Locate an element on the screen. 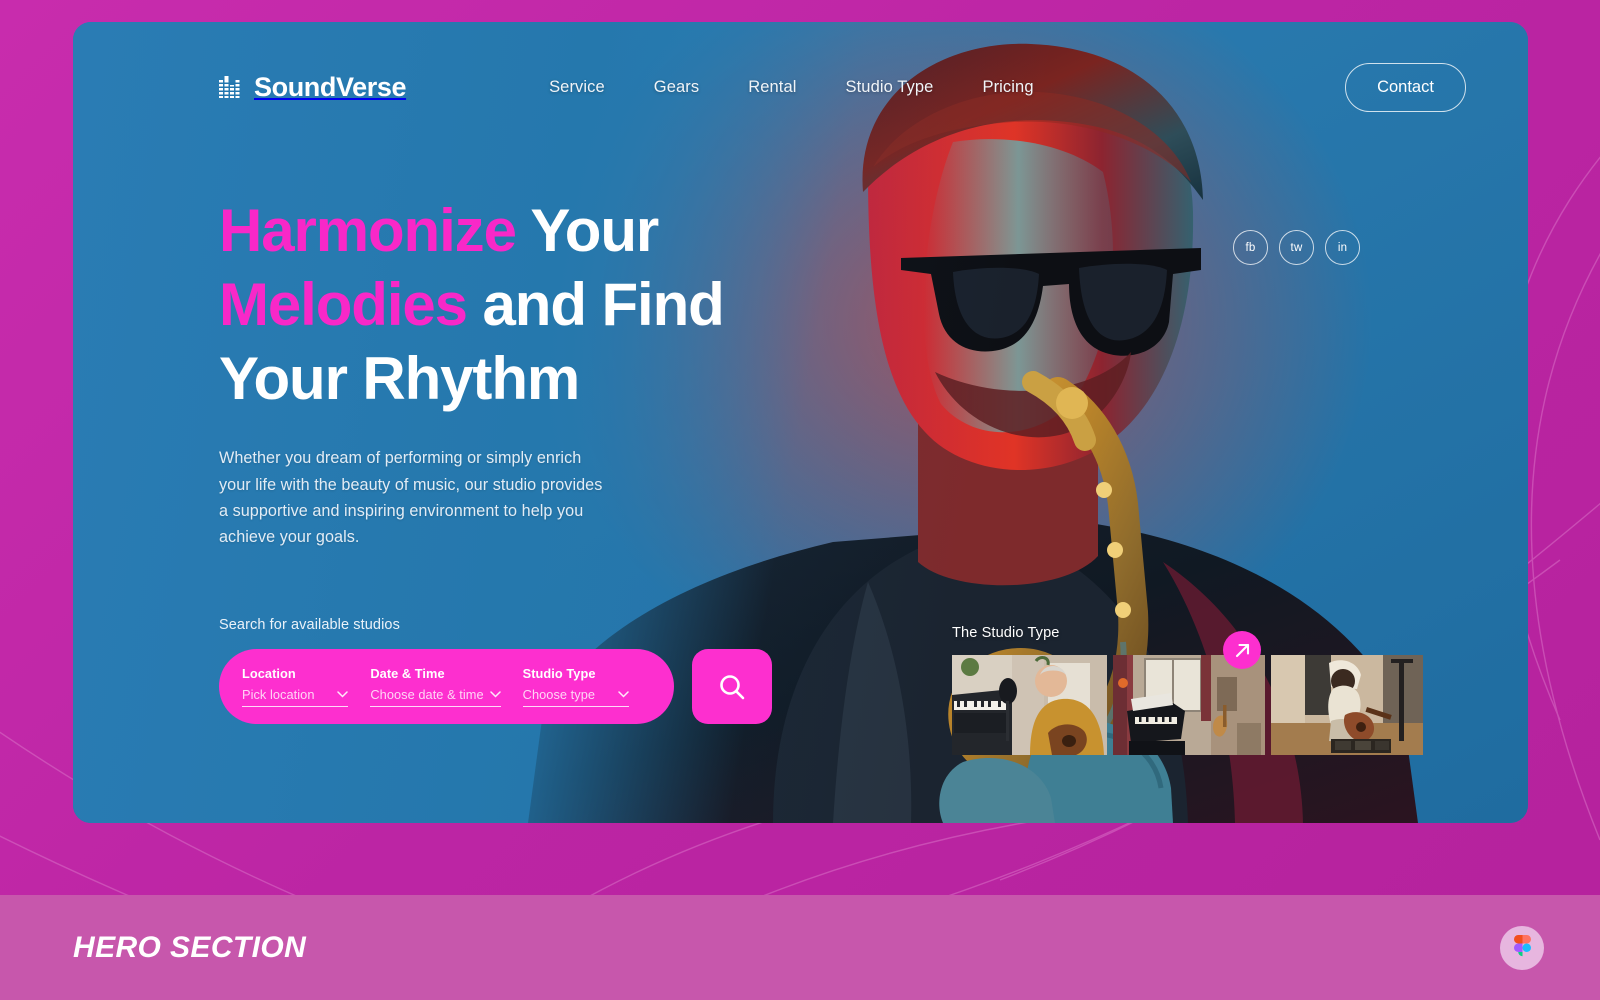 The image size is (1600, 1000). thumbnail-electric-guitarist is located at coordinates (1347, 705).